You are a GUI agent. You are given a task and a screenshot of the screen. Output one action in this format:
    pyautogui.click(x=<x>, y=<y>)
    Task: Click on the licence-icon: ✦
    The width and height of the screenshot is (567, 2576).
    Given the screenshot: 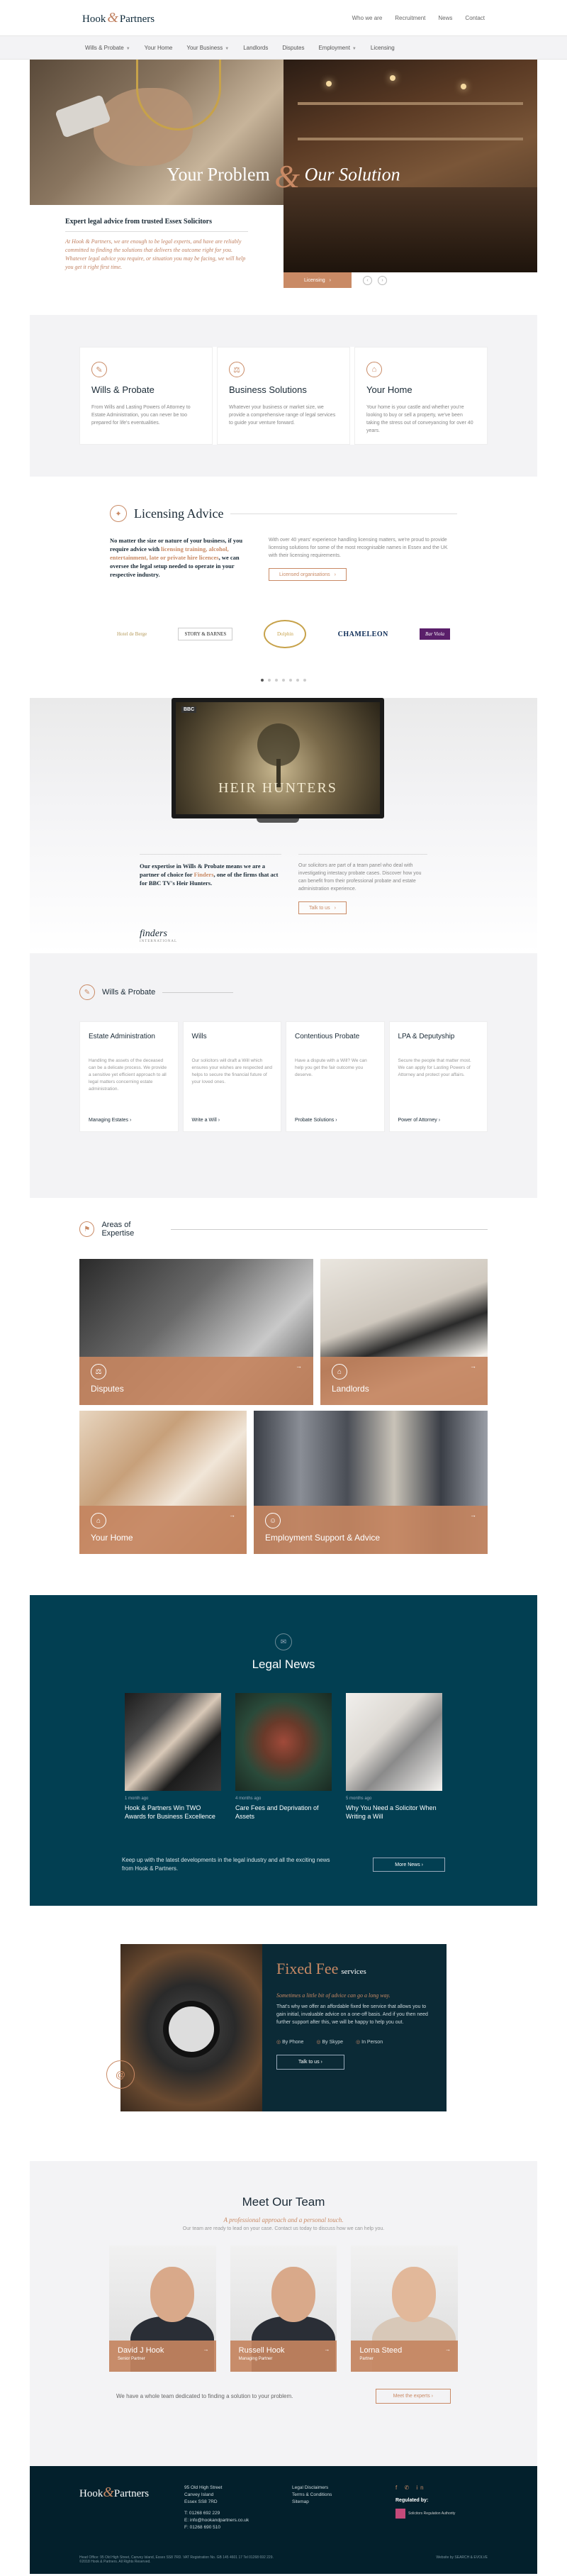 What is the action you would take?
    pyautogui.click(x=118, y=513)
    